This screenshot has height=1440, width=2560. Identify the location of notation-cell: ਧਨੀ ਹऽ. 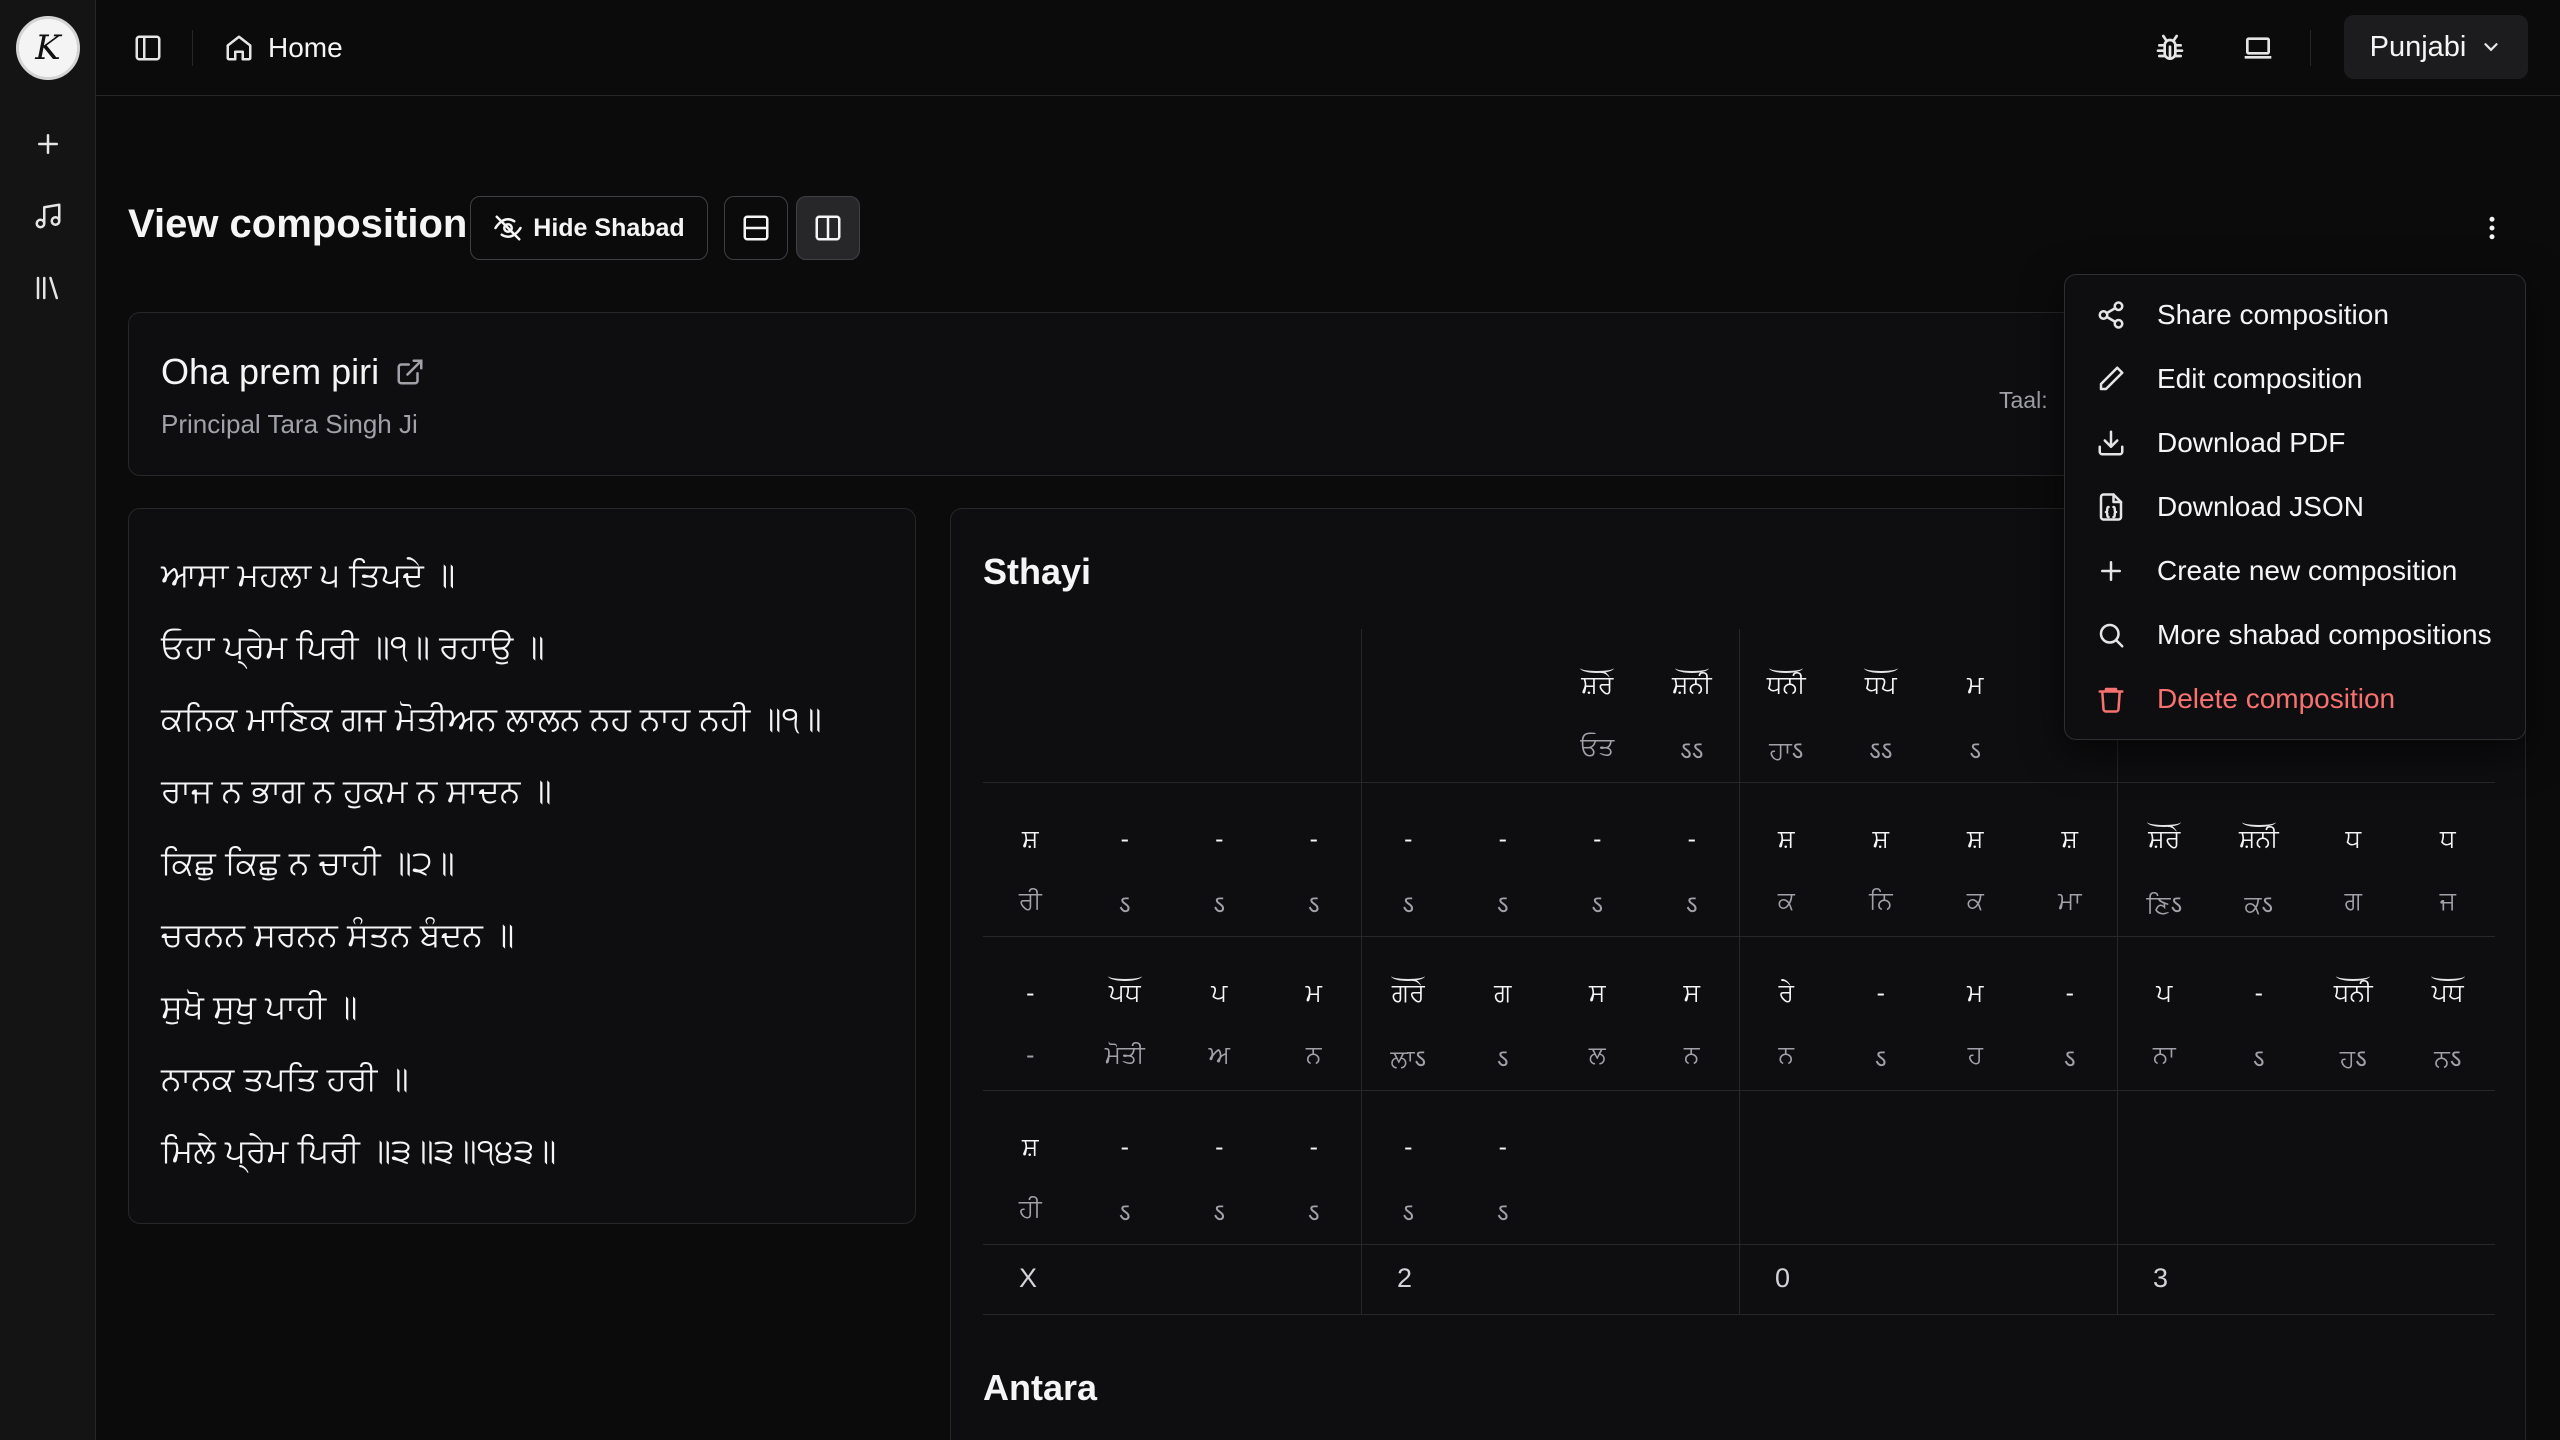
(2353, 1014).